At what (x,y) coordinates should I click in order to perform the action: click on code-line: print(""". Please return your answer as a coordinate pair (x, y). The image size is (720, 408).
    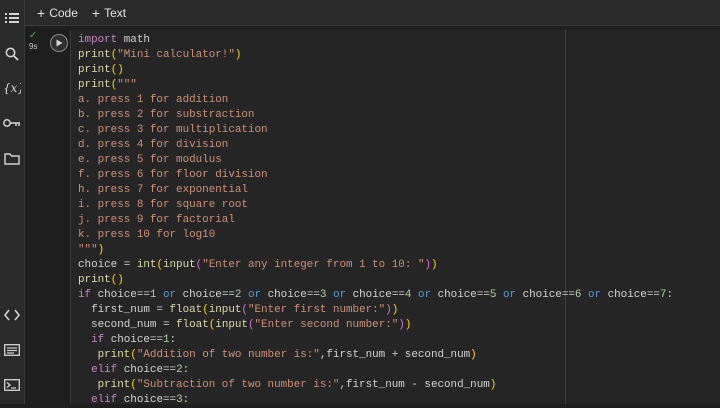
    Looking at the image, I should click on (375, 85).